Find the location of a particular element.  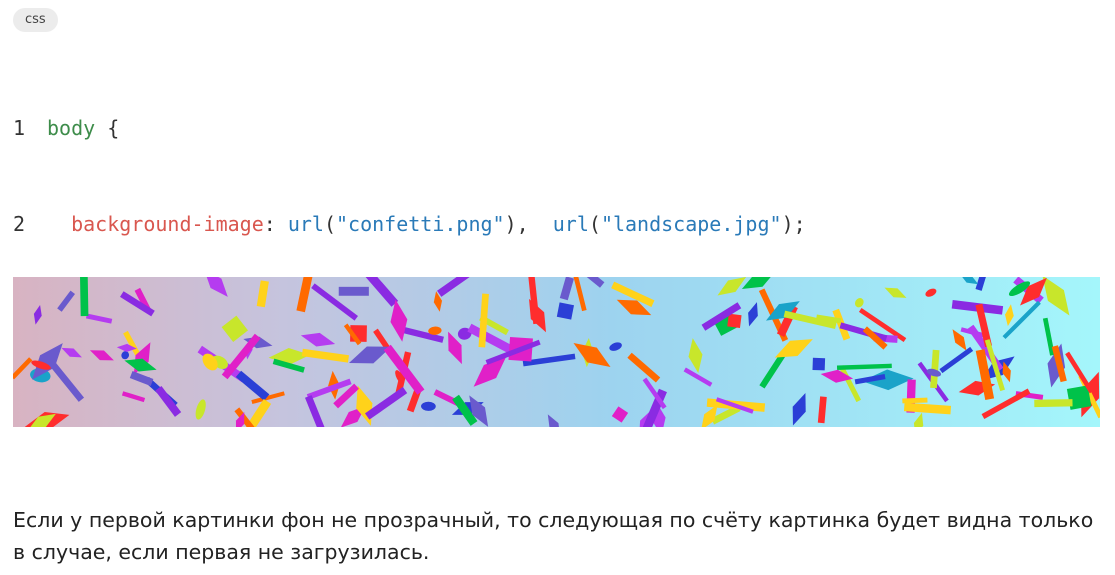

code-line-1: 1 body { is located at coordinates (409, 128).